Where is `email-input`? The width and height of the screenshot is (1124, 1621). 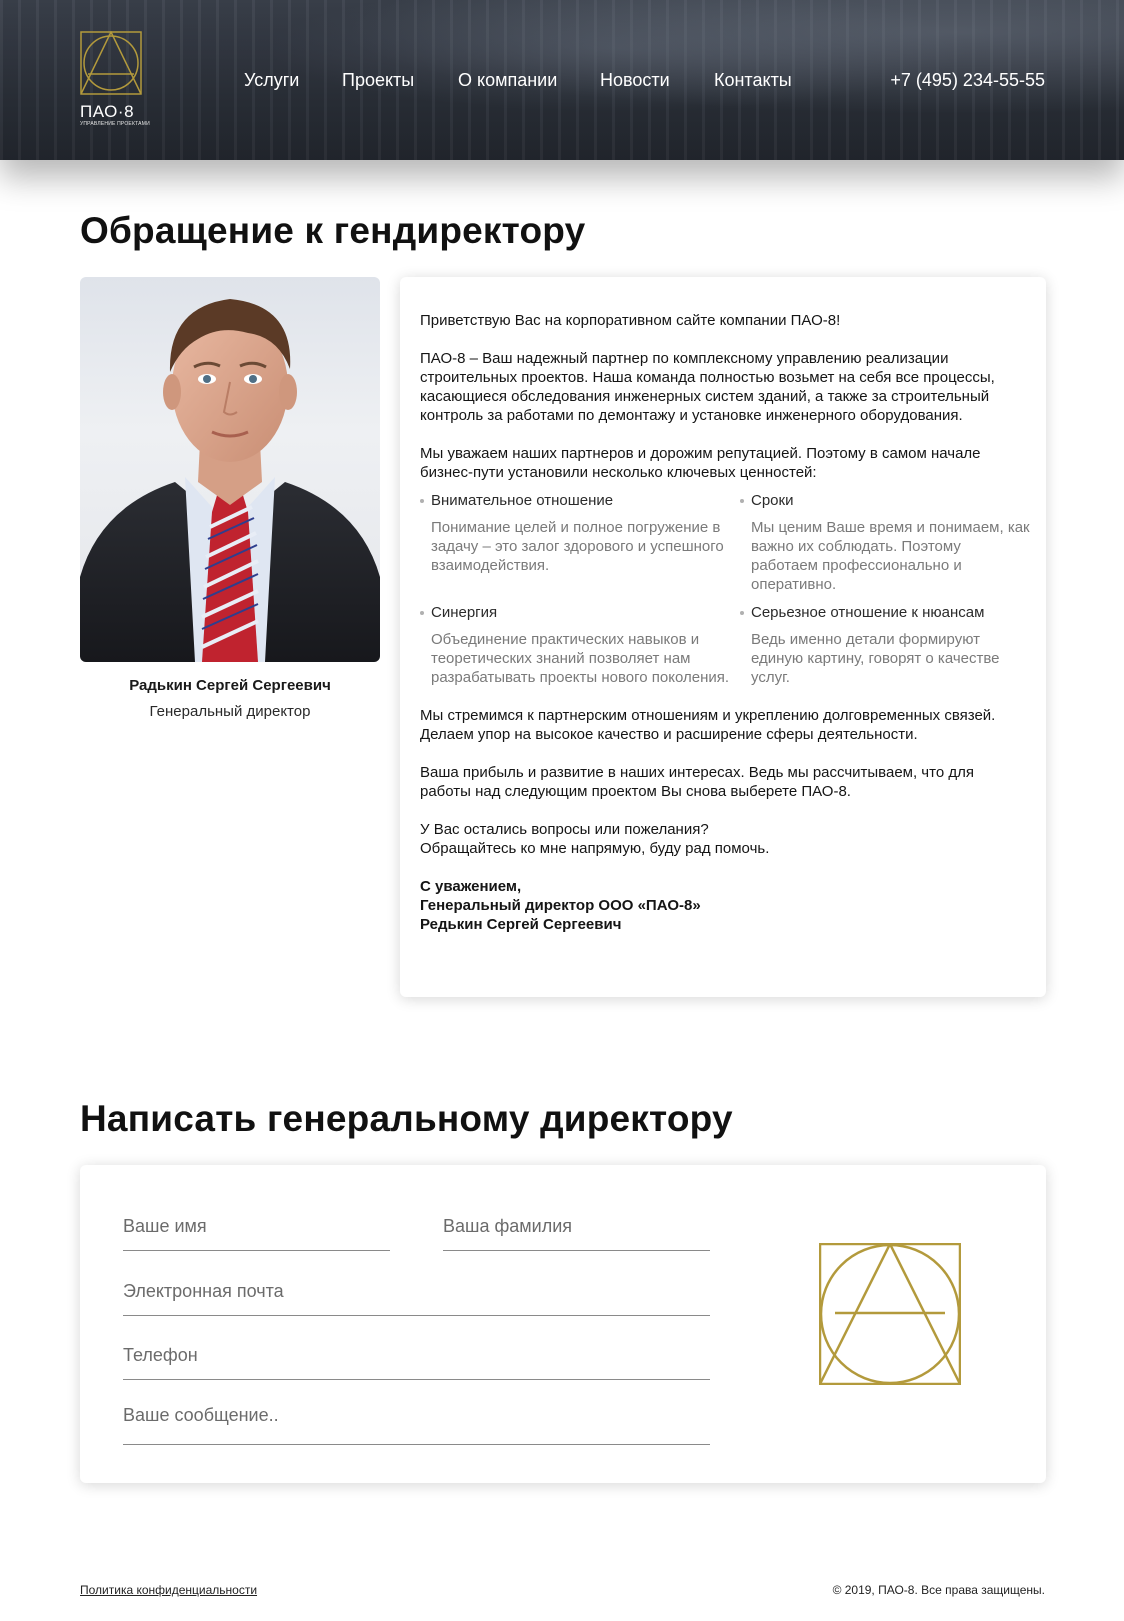 email-input is located at coordinates (416, 1291).